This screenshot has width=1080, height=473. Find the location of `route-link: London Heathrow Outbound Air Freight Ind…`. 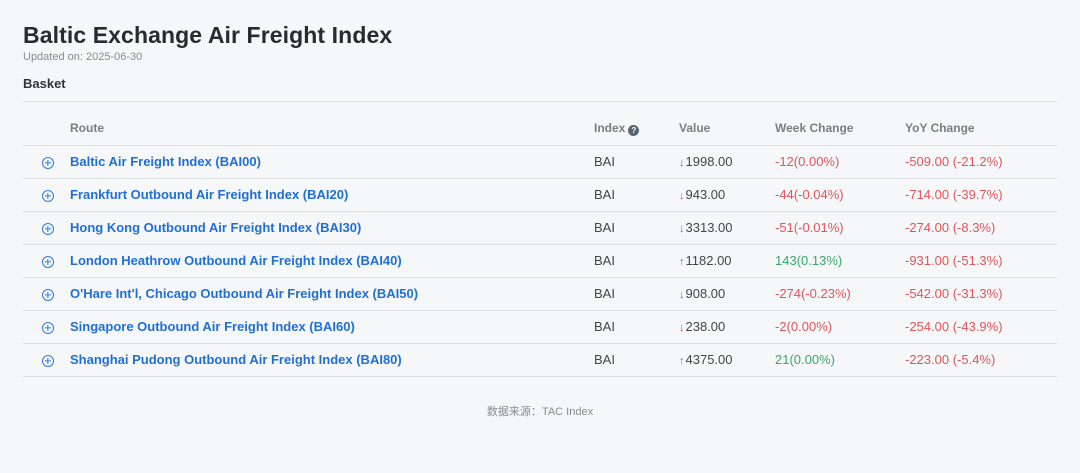

route-link: London Heathrow Outbound Air Freight Ind… is located at coordinates (236, 260).